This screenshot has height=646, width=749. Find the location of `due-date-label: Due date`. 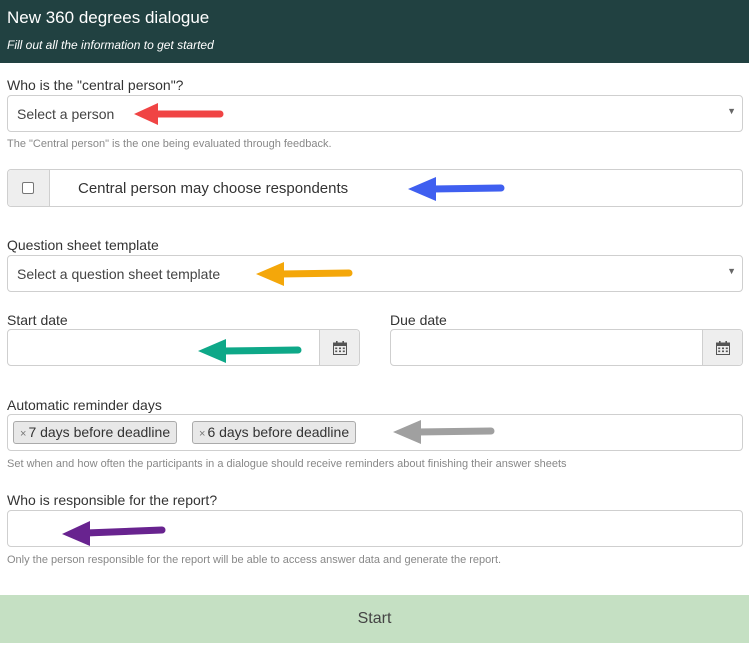

due-date-label: Due date is located at coordinates (418, 320).